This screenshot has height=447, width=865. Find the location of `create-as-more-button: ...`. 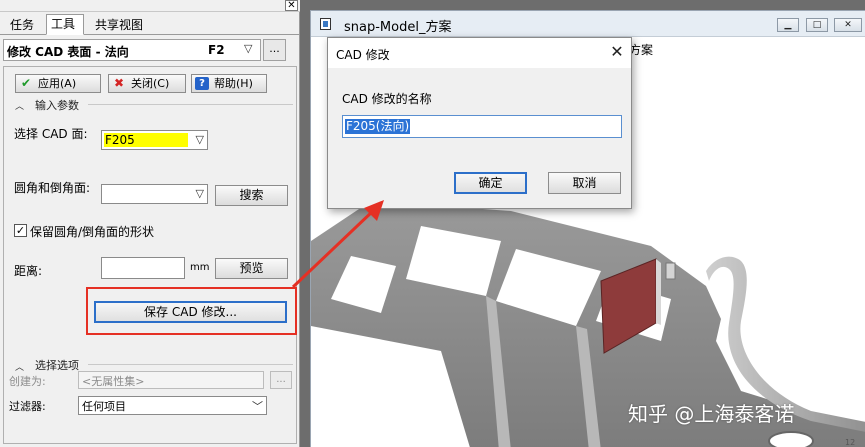

create-as-more-button: ... is located at coordinates (281, 380).